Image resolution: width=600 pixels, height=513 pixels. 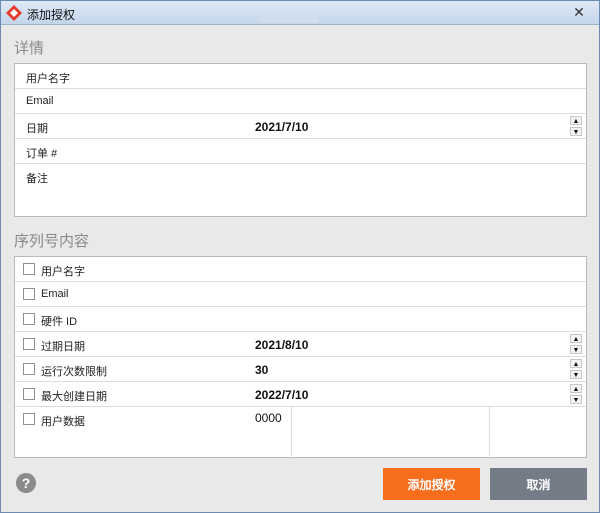 What do you see at coordinates (74, 372) in the screenshot?
I see `run-limit-label: 运行次数限制` at bounding box center [74, 372].